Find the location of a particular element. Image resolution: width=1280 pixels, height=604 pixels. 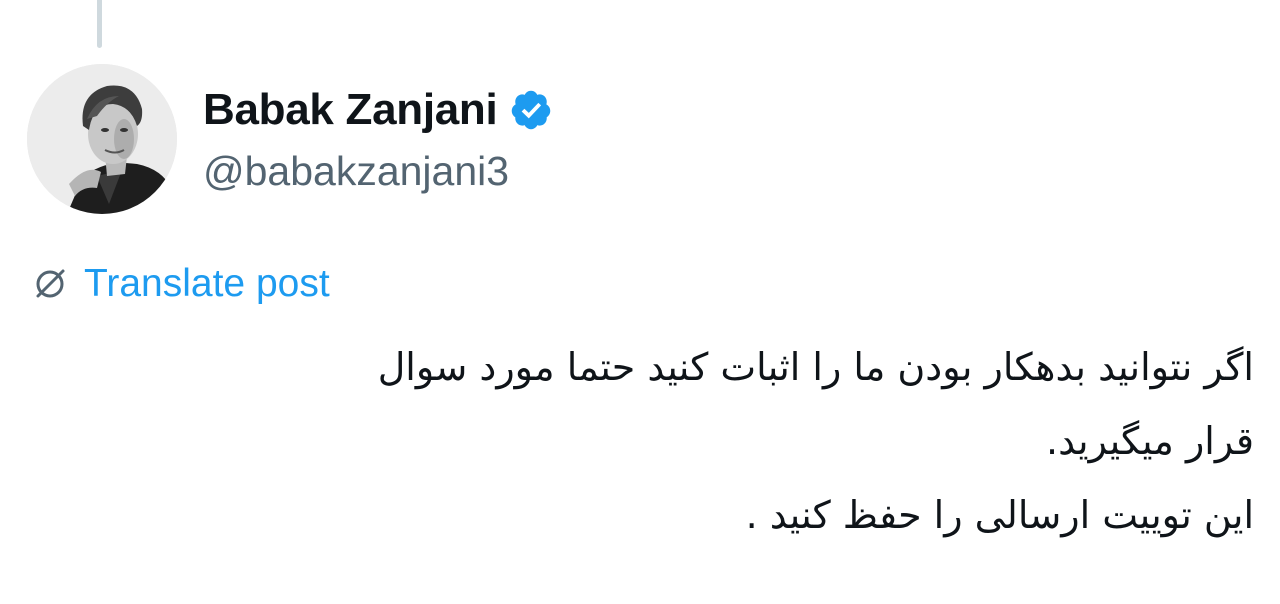

translate-post-row: Translate post is located at coordinates (180, 284).